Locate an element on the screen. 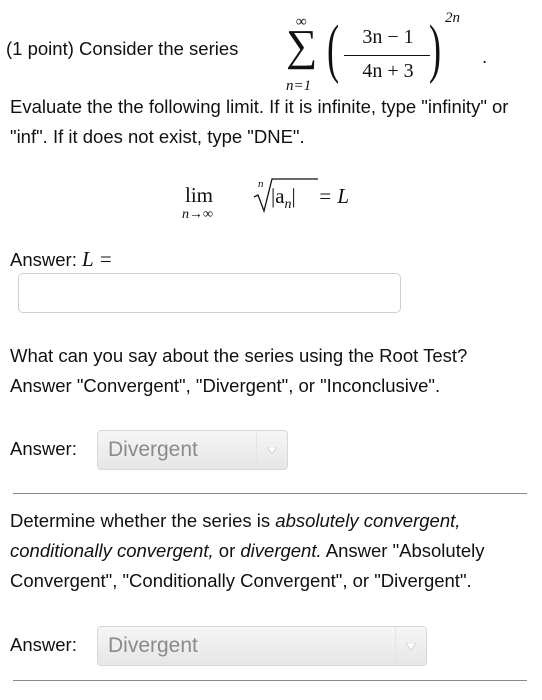  radicand: |an| is located at coordinates (283, 198).